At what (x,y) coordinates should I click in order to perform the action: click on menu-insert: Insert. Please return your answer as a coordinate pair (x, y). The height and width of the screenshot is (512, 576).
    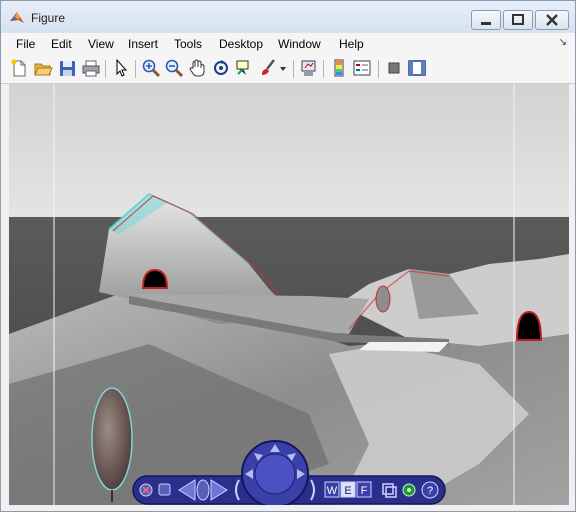
    Looking at the image, I should click on (143, 44).